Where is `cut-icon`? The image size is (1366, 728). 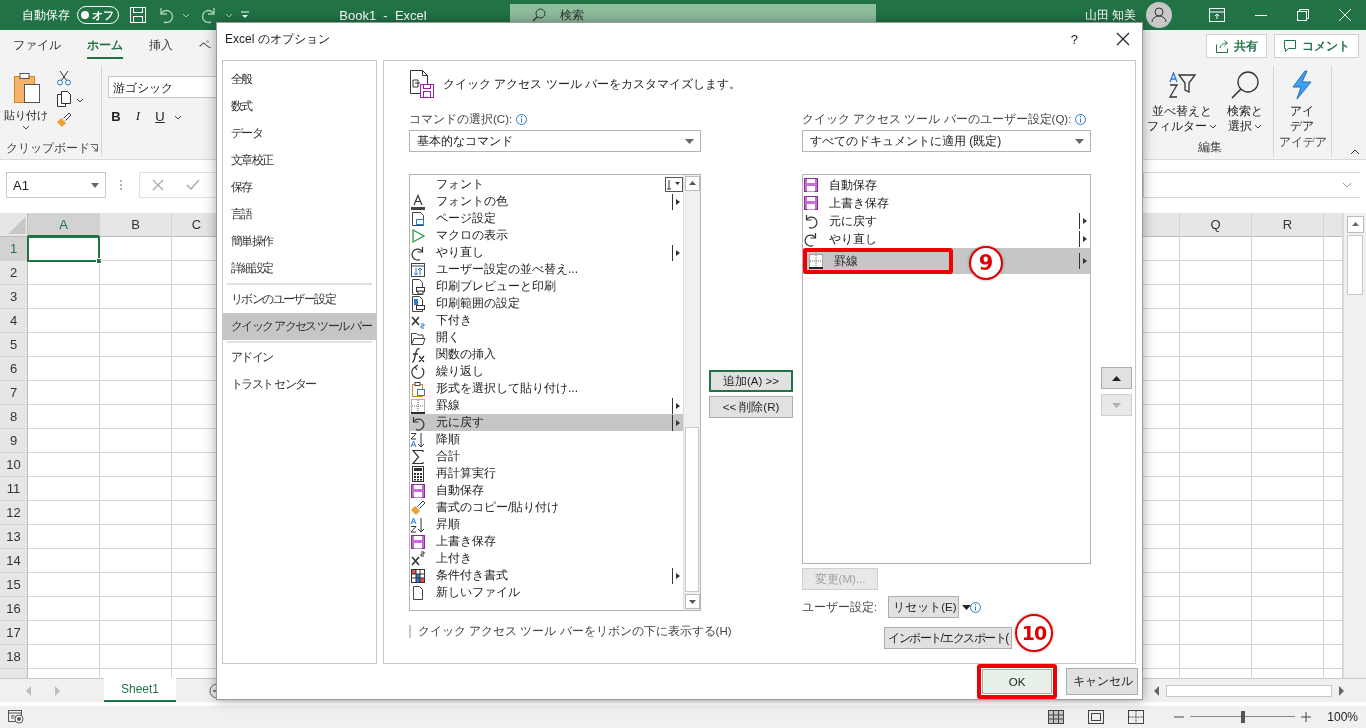
cut-icon is located at coordinates (64, 78).